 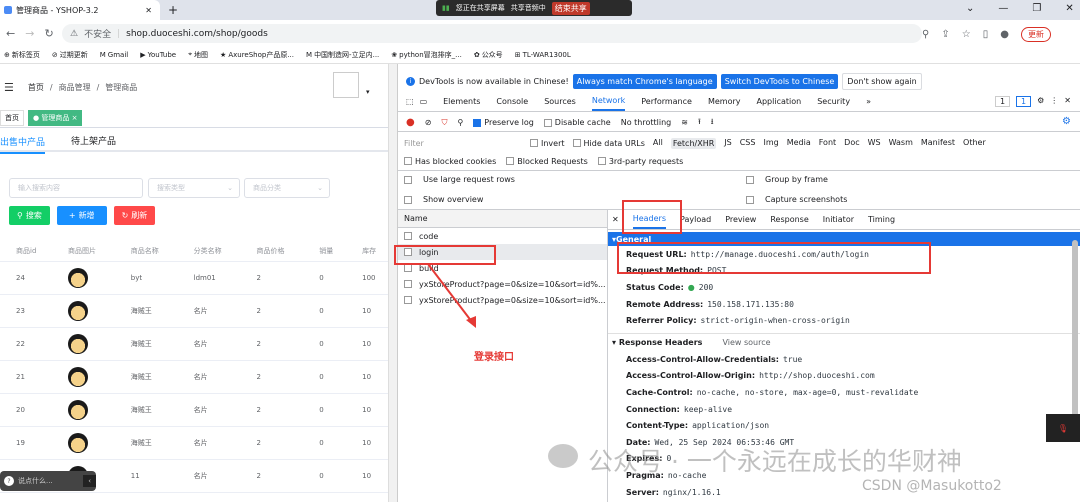 What do you see at coordinates (1067, 101) in the screenshot?
I see `close-devtools-icon: ✕` at bounding box center [1067, 101].